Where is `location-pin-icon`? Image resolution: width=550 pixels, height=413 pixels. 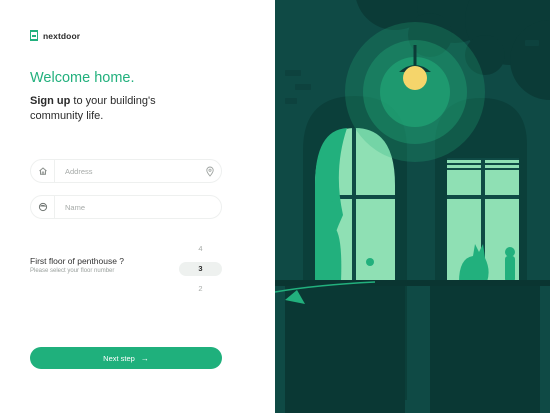 location-pin-icon is located at coordinates (210, 171).